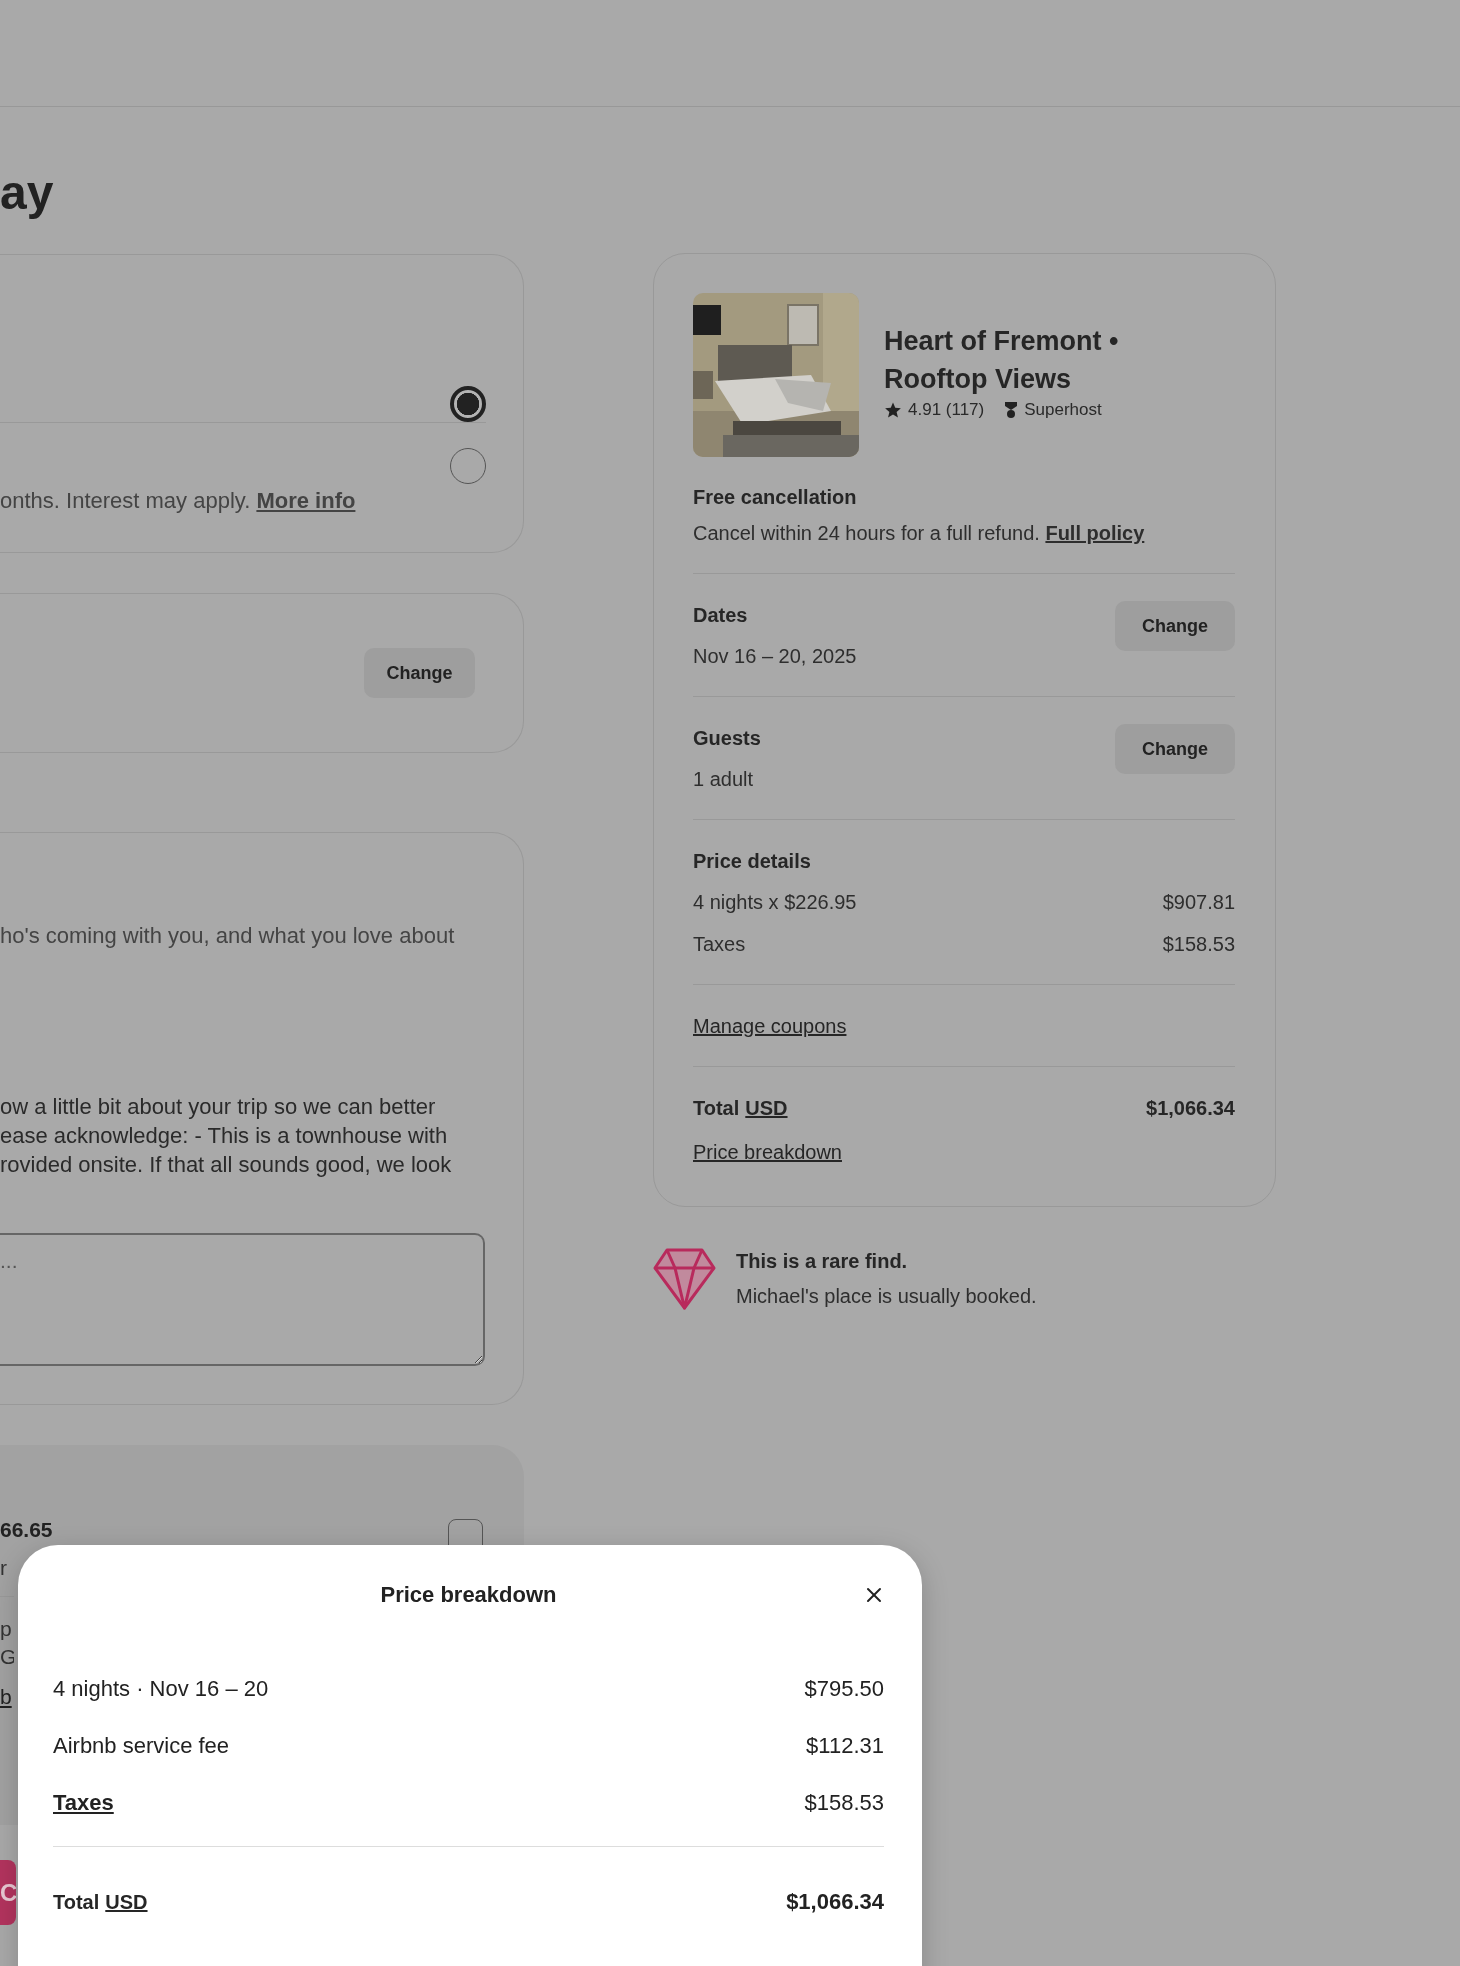  What do you see at coordinates (224, 1136) in the screenshot?
I see `host-note-line: ease acknowledge: - This is a townhouse with` at bounding box center [224, 1136].